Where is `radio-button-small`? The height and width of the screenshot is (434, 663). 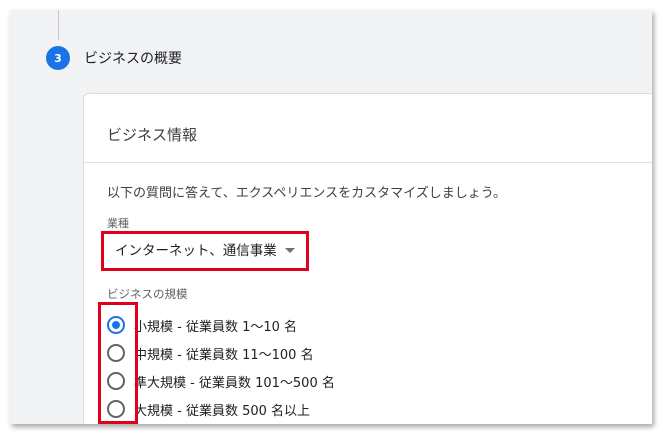
radio-button-small is located at coordinates (116, 325).